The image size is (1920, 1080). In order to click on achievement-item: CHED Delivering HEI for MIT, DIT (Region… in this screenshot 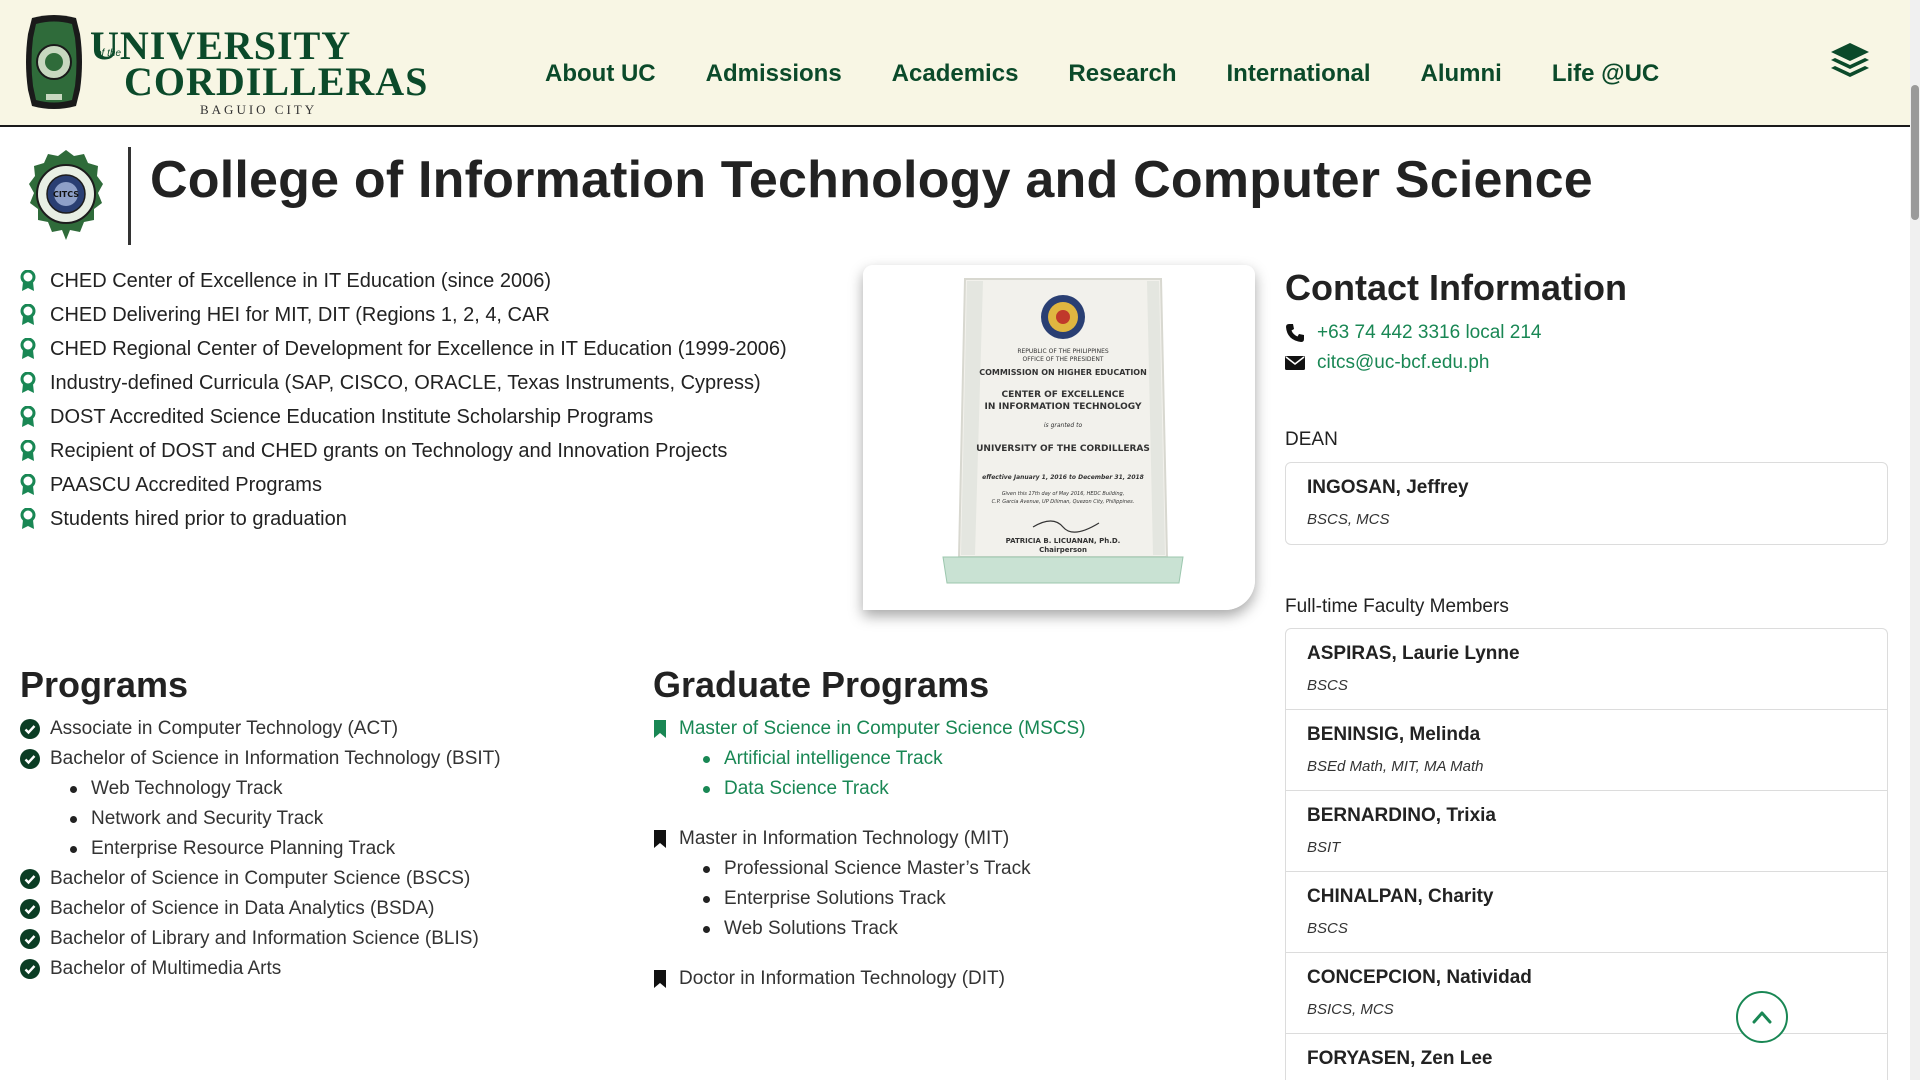, I will do `click(403, 315)`.